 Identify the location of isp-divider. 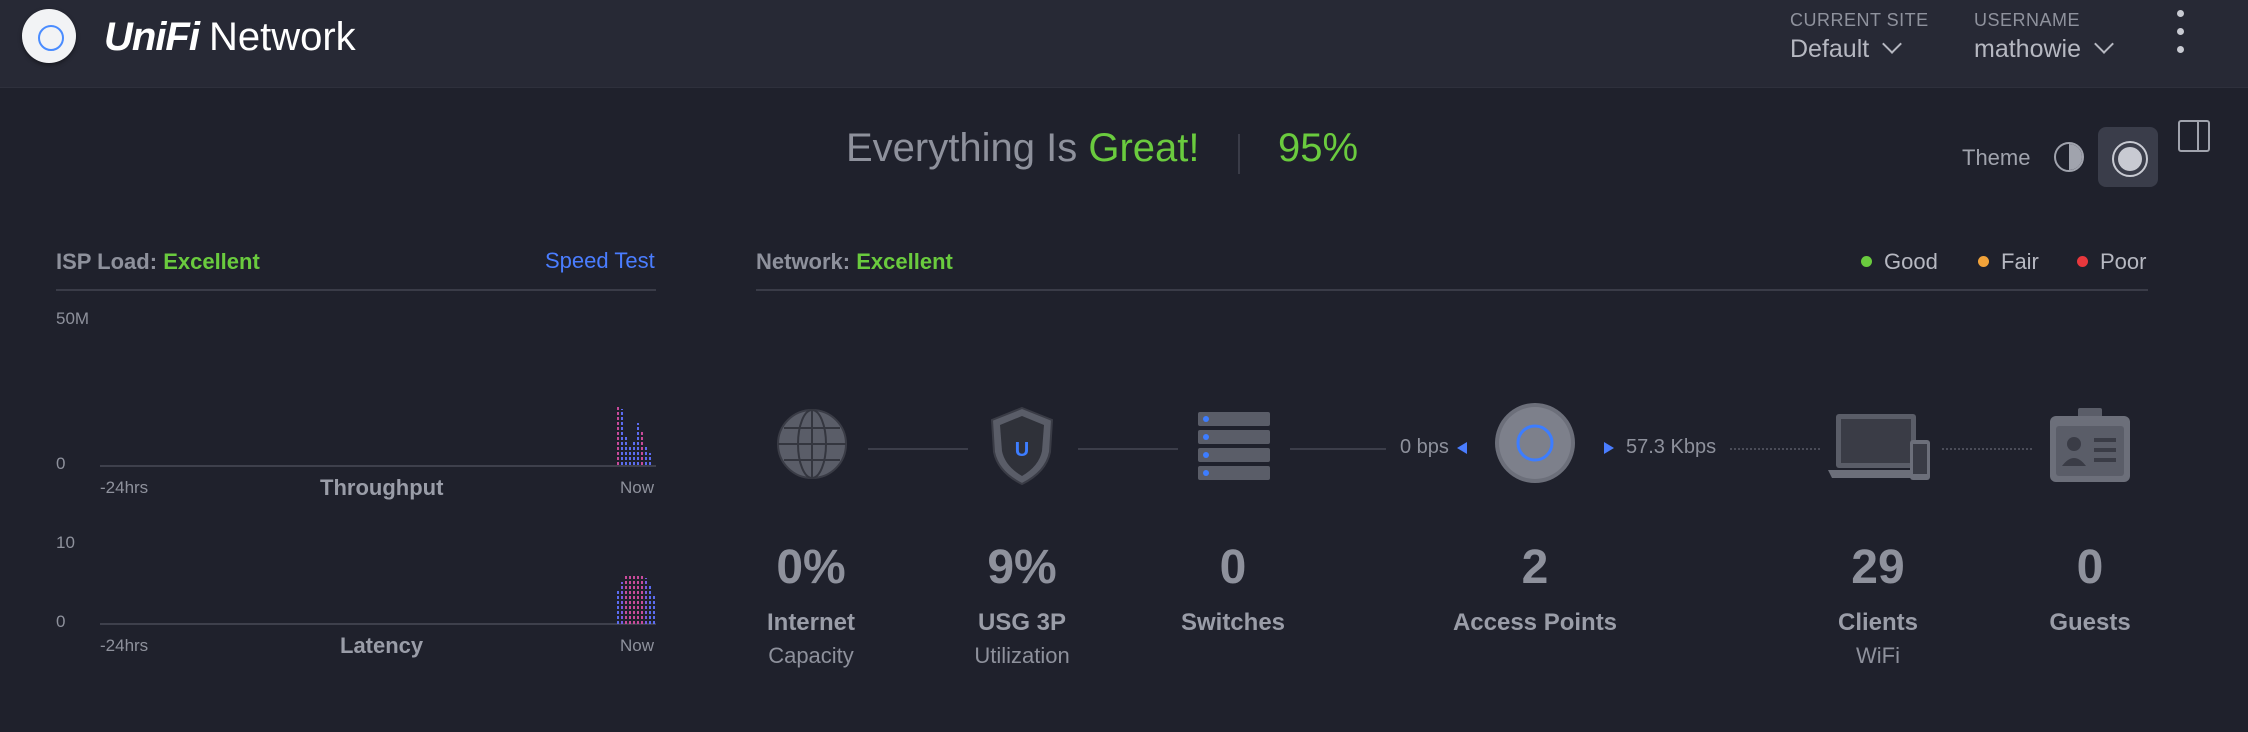
(356, 290).